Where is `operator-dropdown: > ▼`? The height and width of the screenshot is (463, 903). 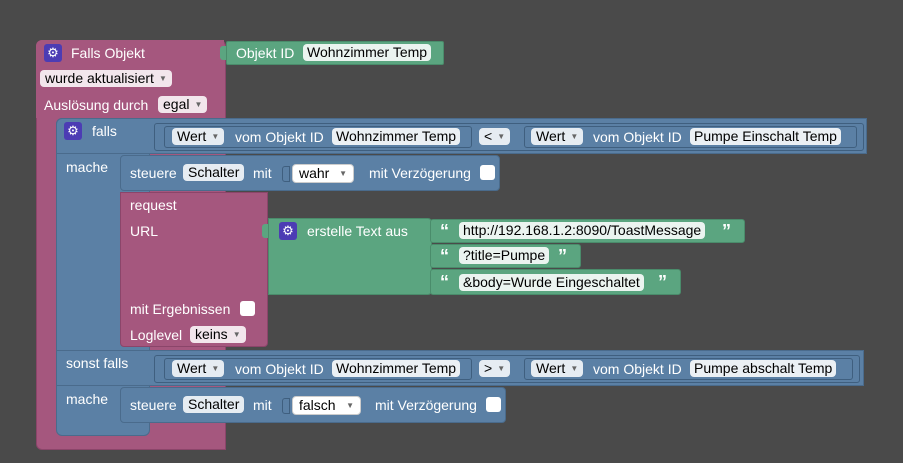
operator-dropdown: > ▼ is located at coordinates (495, 368).